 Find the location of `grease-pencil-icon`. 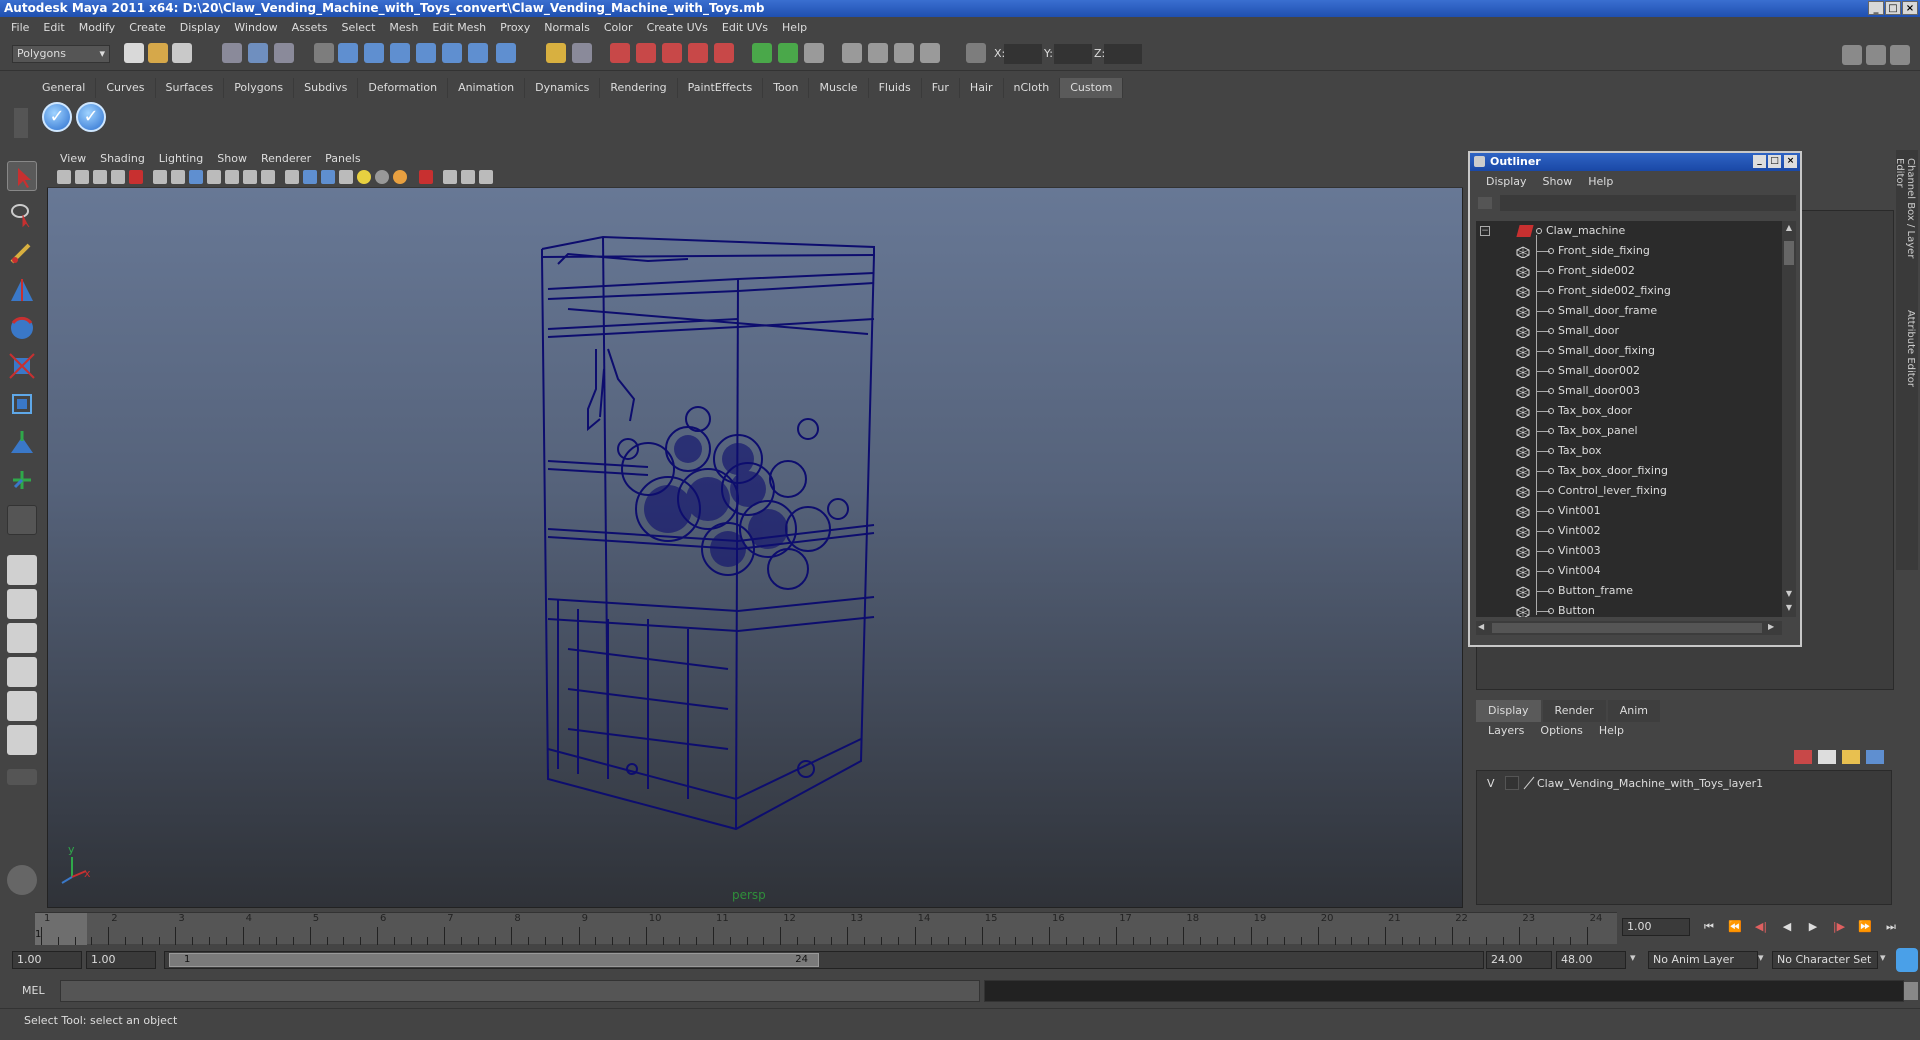

grease-pencil-icon is located at coordinates (136, 177).